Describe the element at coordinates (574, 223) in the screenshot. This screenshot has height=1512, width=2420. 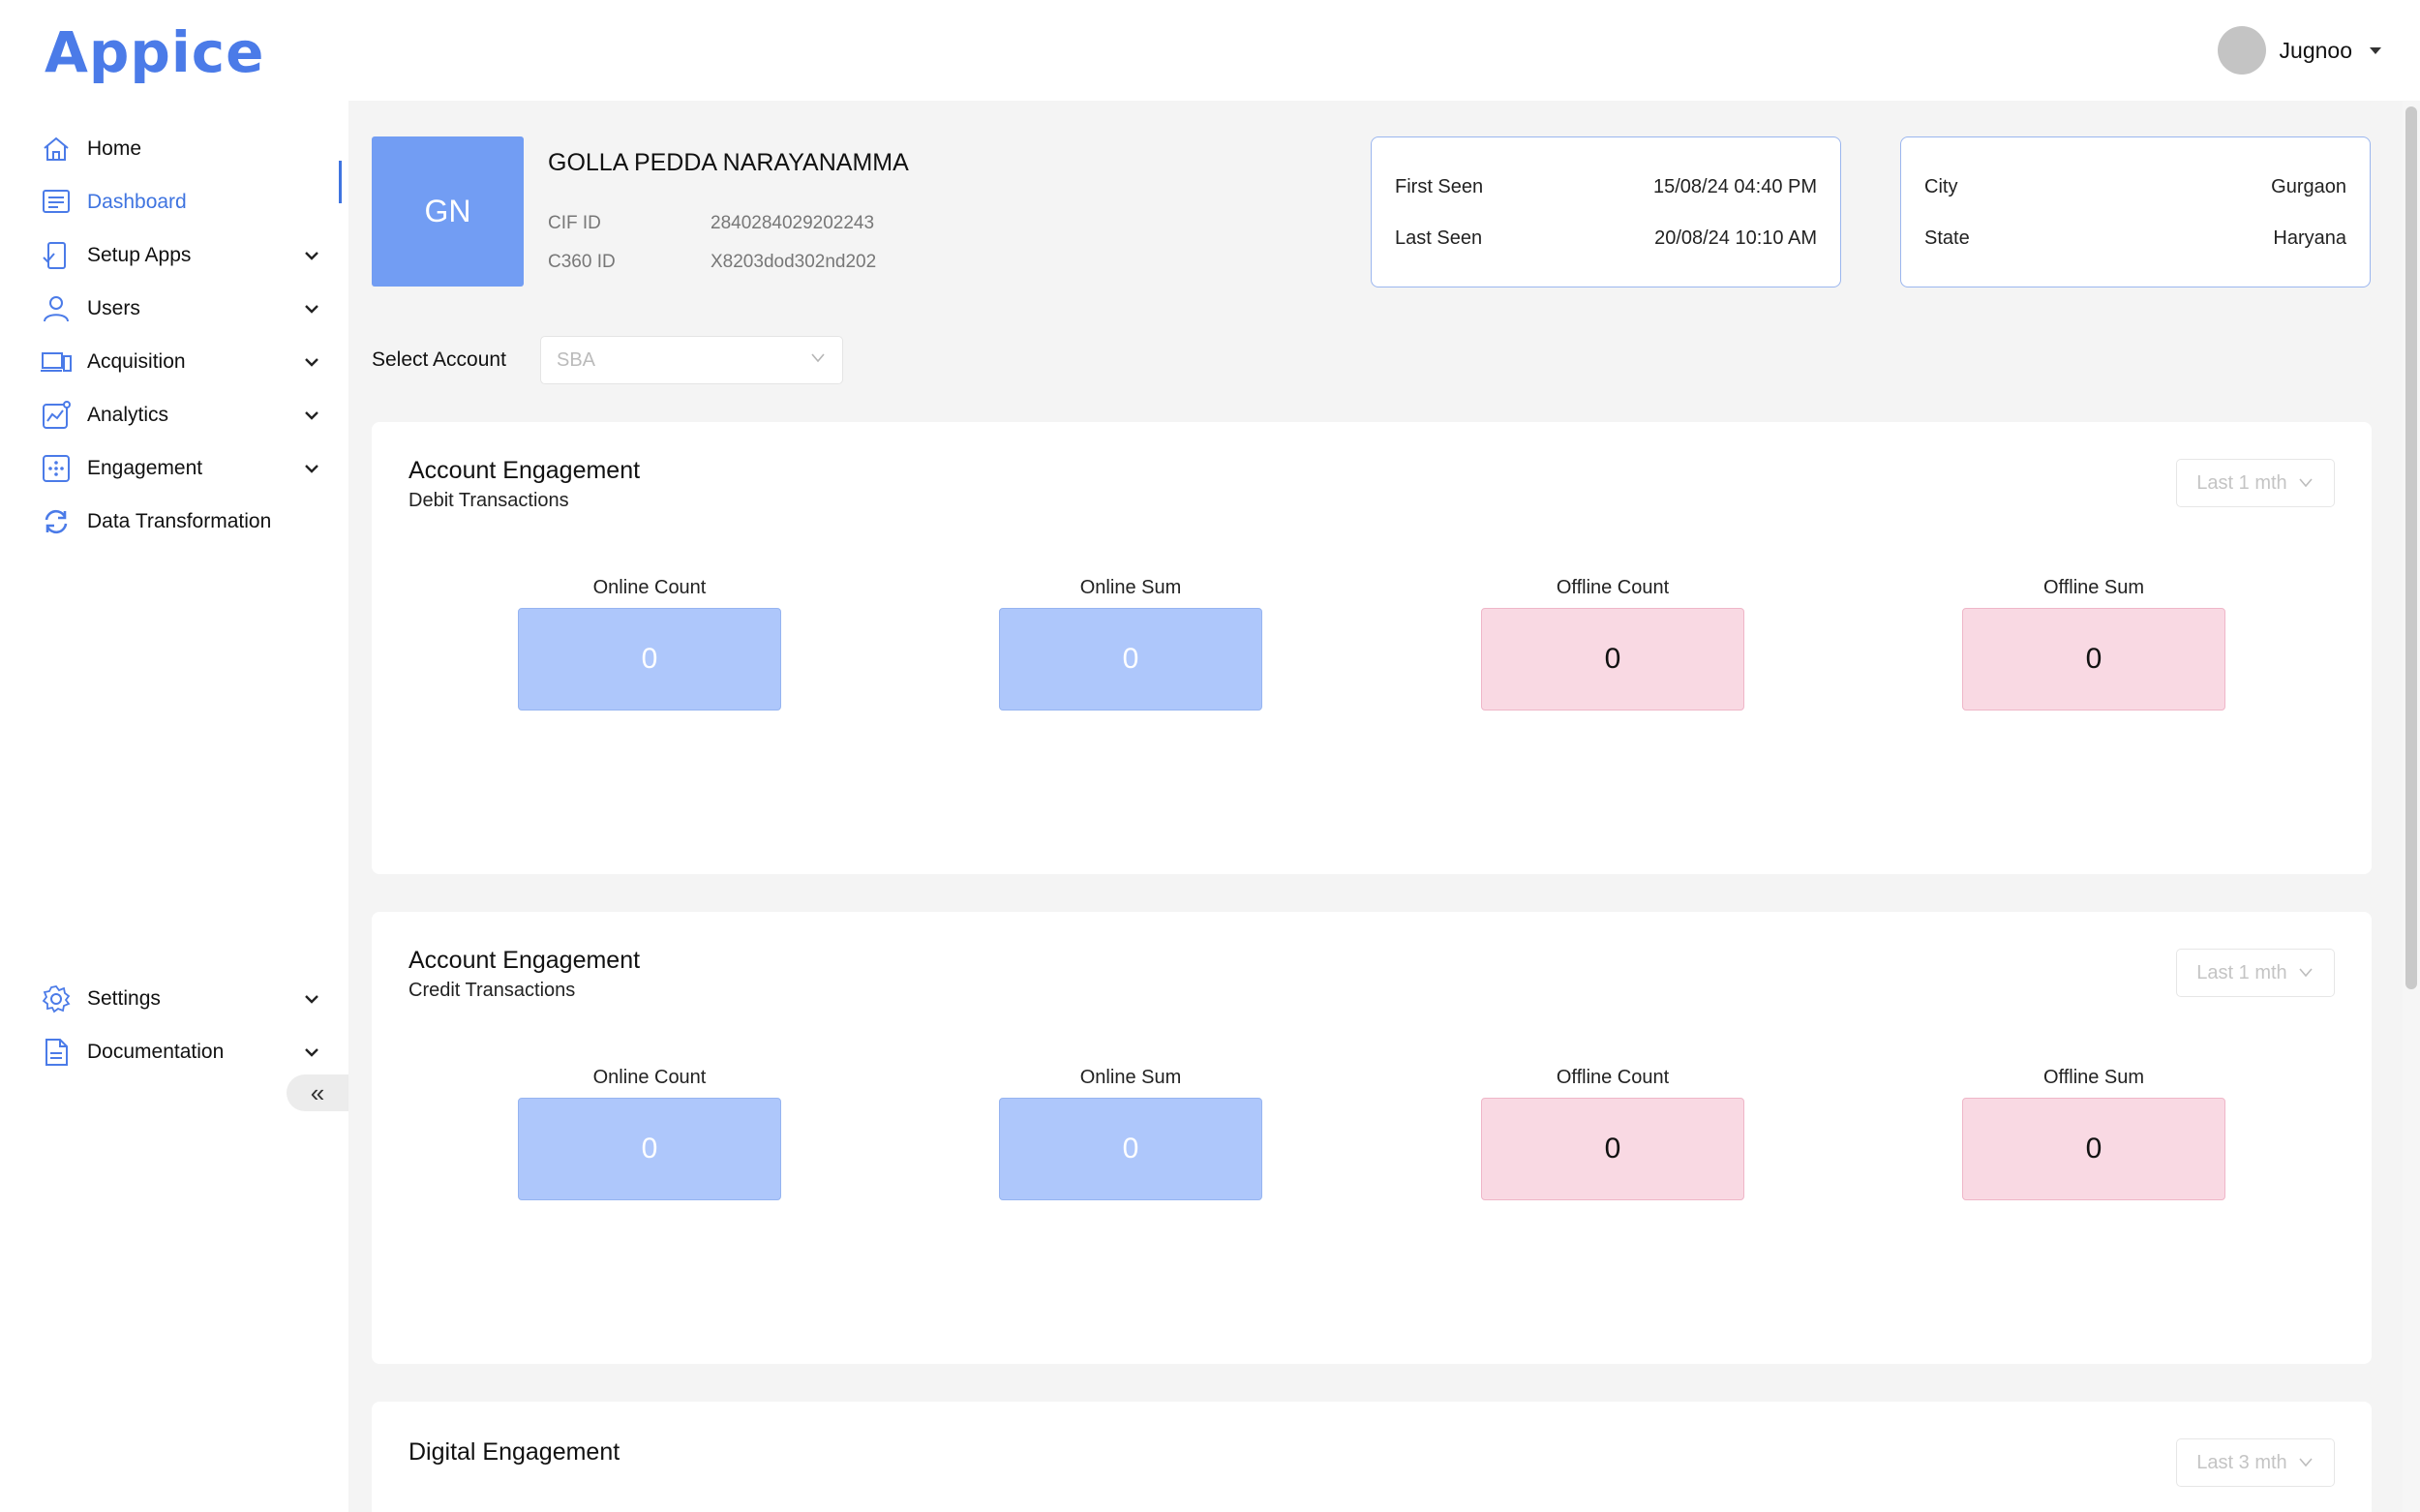
I see `cif-id-label: CIF ID` at that location.